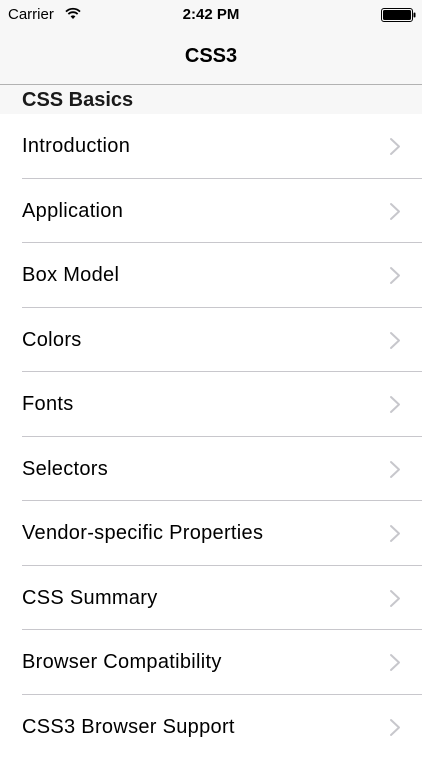  Describe the element at coordinates (72, 211) in the screenshot. I see `list-item-label: Application` at that location.